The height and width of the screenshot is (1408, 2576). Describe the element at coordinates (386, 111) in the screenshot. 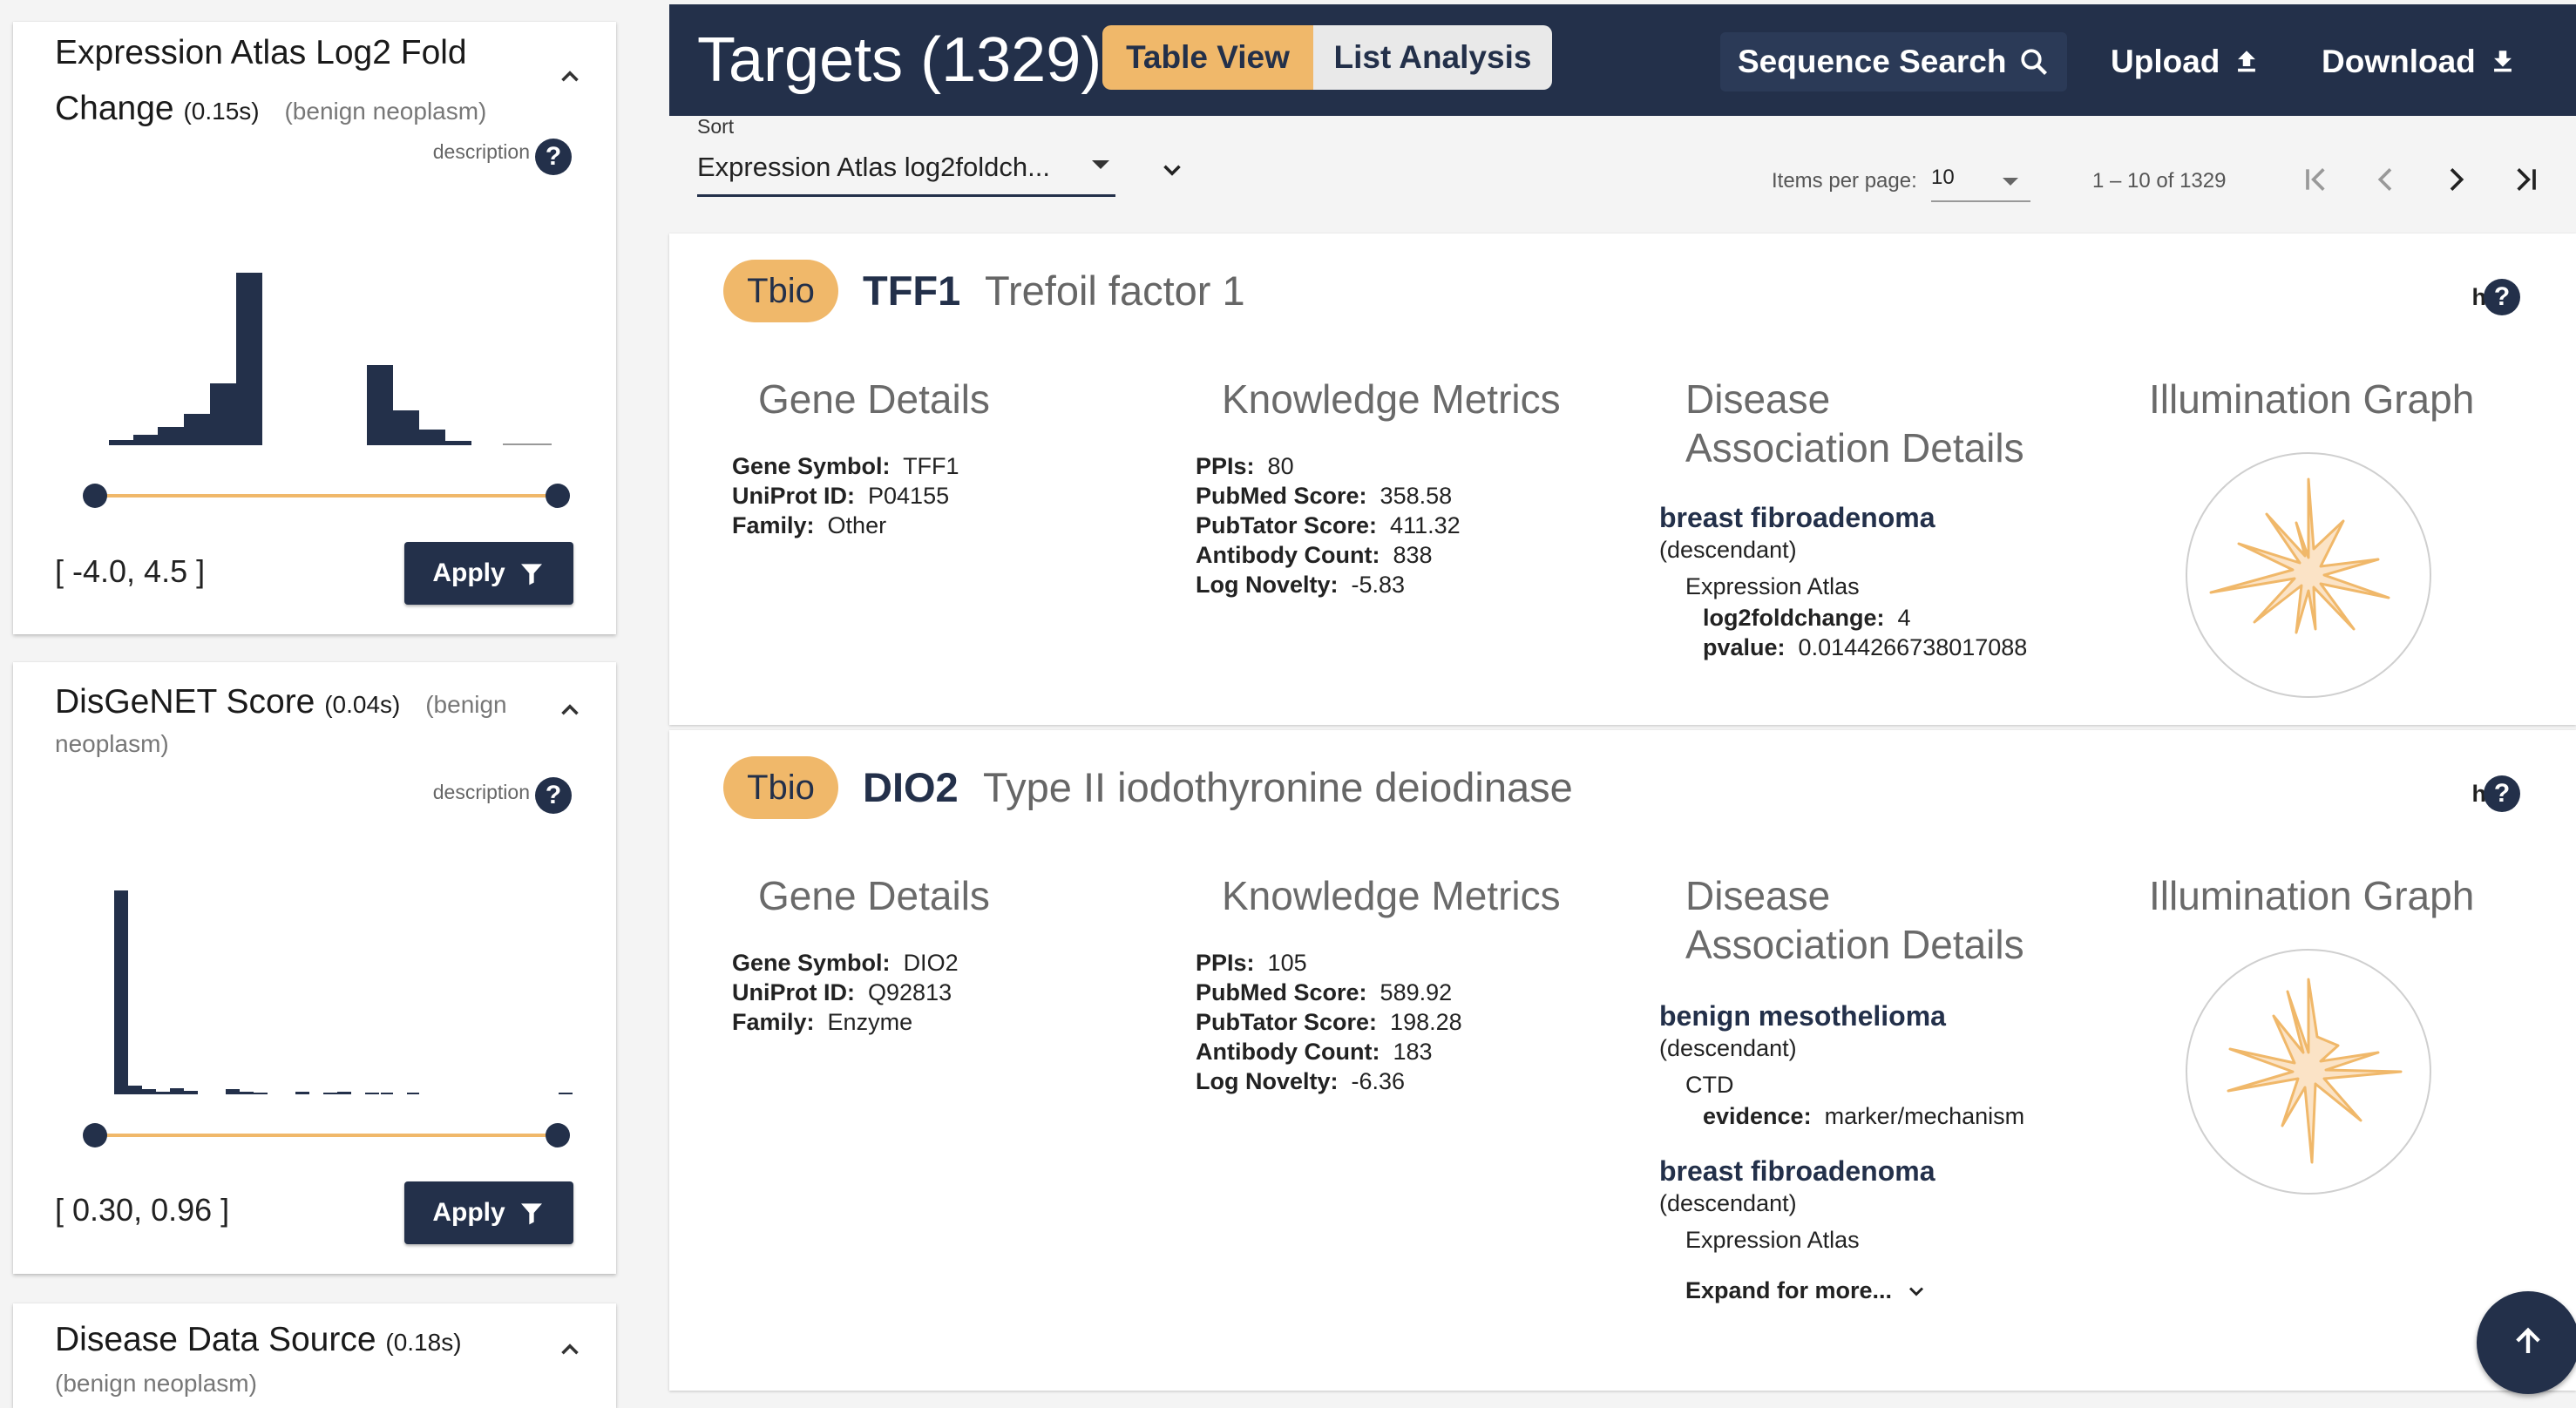

I see `filter-context: (benign neoplasm)` at that location.